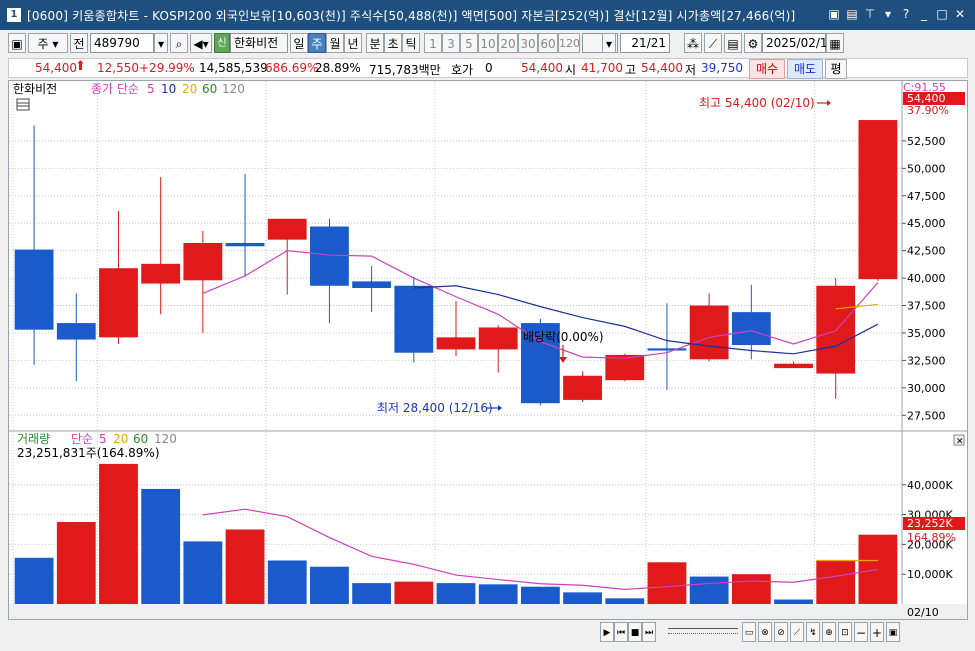  I want to click on market2-button: 전, so click(79, 43).